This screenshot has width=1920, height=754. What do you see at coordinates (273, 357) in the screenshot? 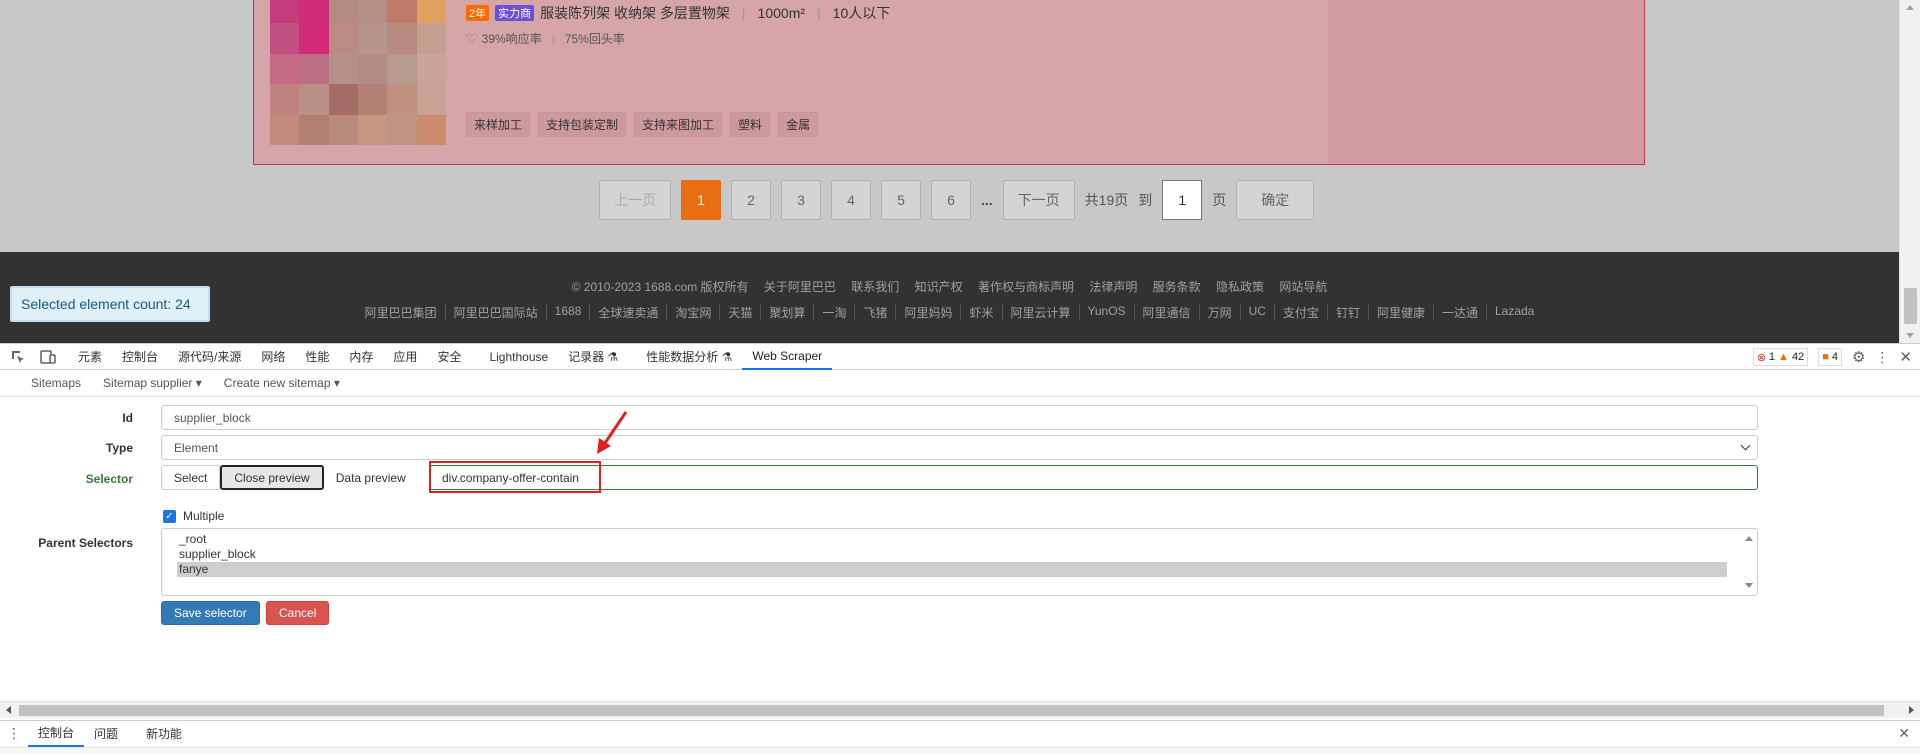
I see `tab-network: 网络` at bounding box center [273, 357].